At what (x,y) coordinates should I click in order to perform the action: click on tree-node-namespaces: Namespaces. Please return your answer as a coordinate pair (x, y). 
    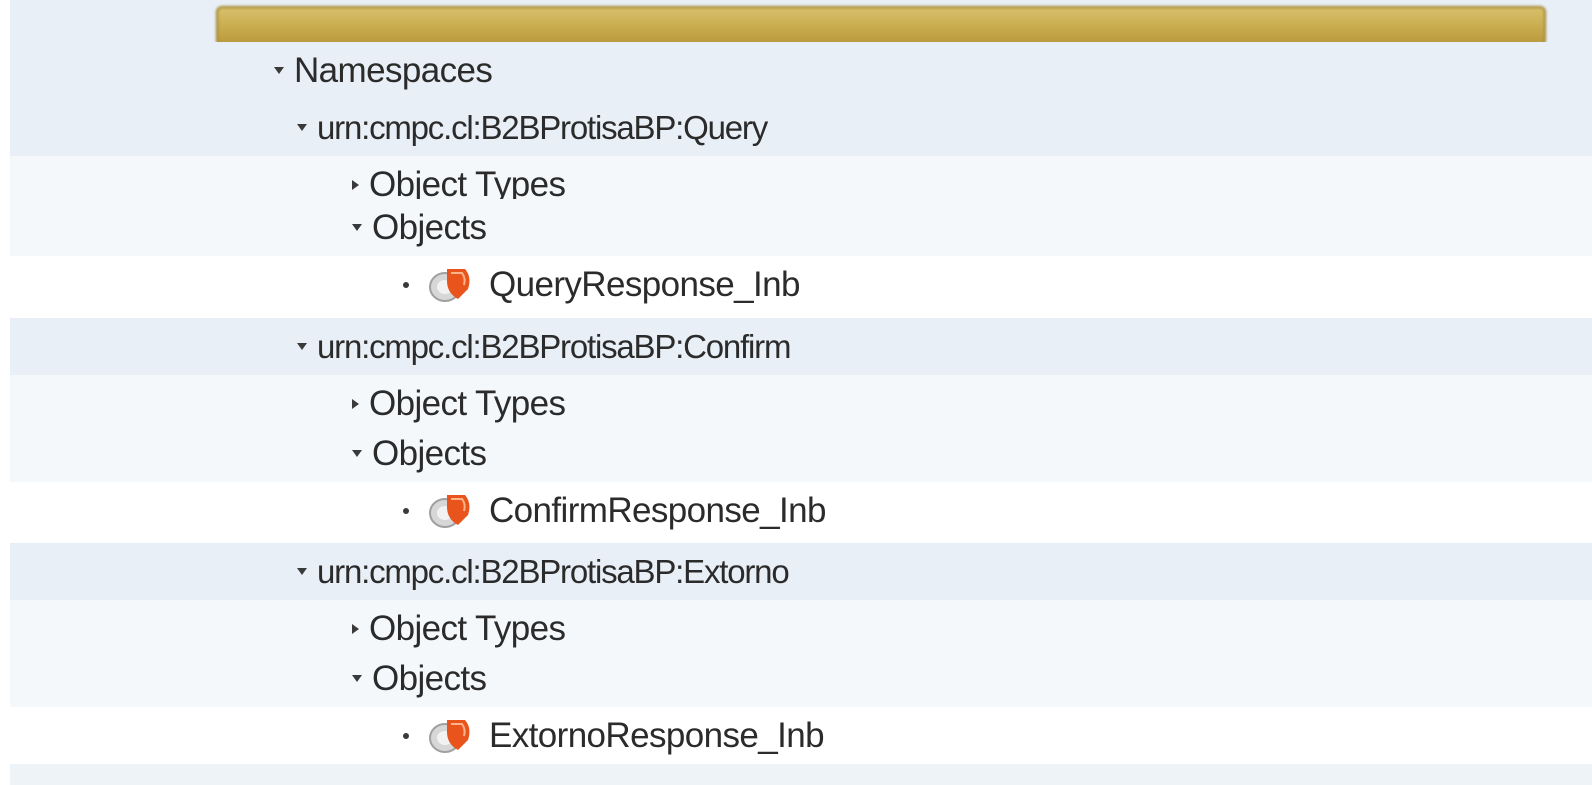
    Looking at the image, I should click on (801, 70).